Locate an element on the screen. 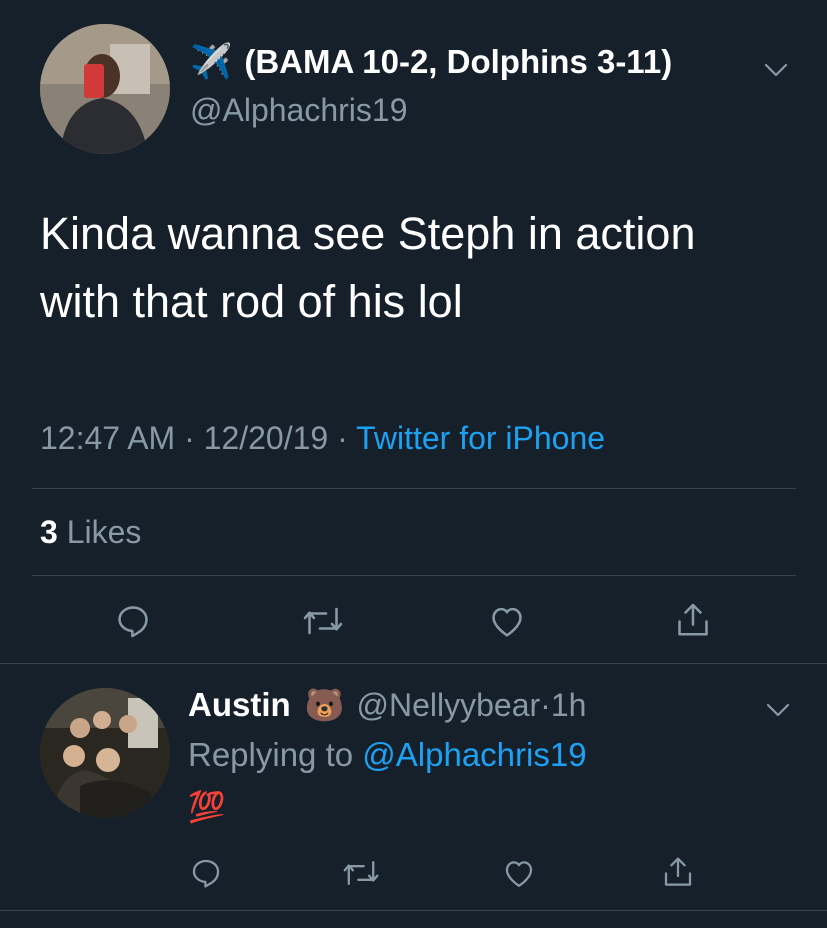 This screenshot has height=928, width=827. tweet-text-line: with that rod of his lol is located at coordinates (251, 301).